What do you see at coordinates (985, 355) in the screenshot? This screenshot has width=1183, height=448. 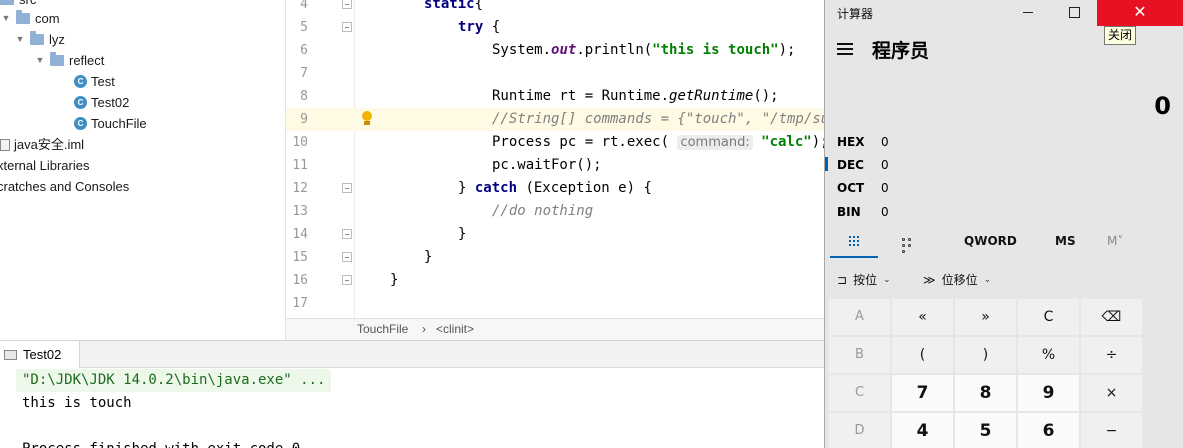 I see `key-close-paren: )` at bounding box center [985, 355].